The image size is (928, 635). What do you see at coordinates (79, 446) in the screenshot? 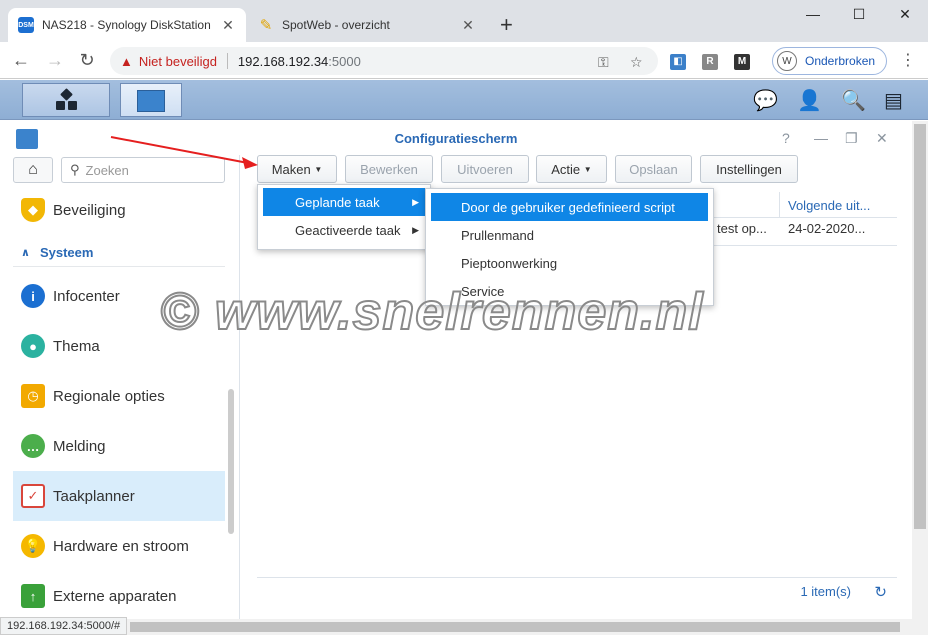
I see `sidebar-item-label: Melding` at bounding box center [79, 446].